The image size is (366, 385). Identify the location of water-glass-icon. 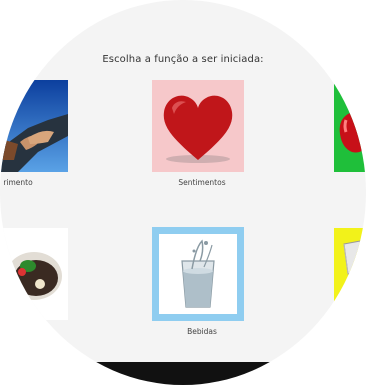
(198, 274).